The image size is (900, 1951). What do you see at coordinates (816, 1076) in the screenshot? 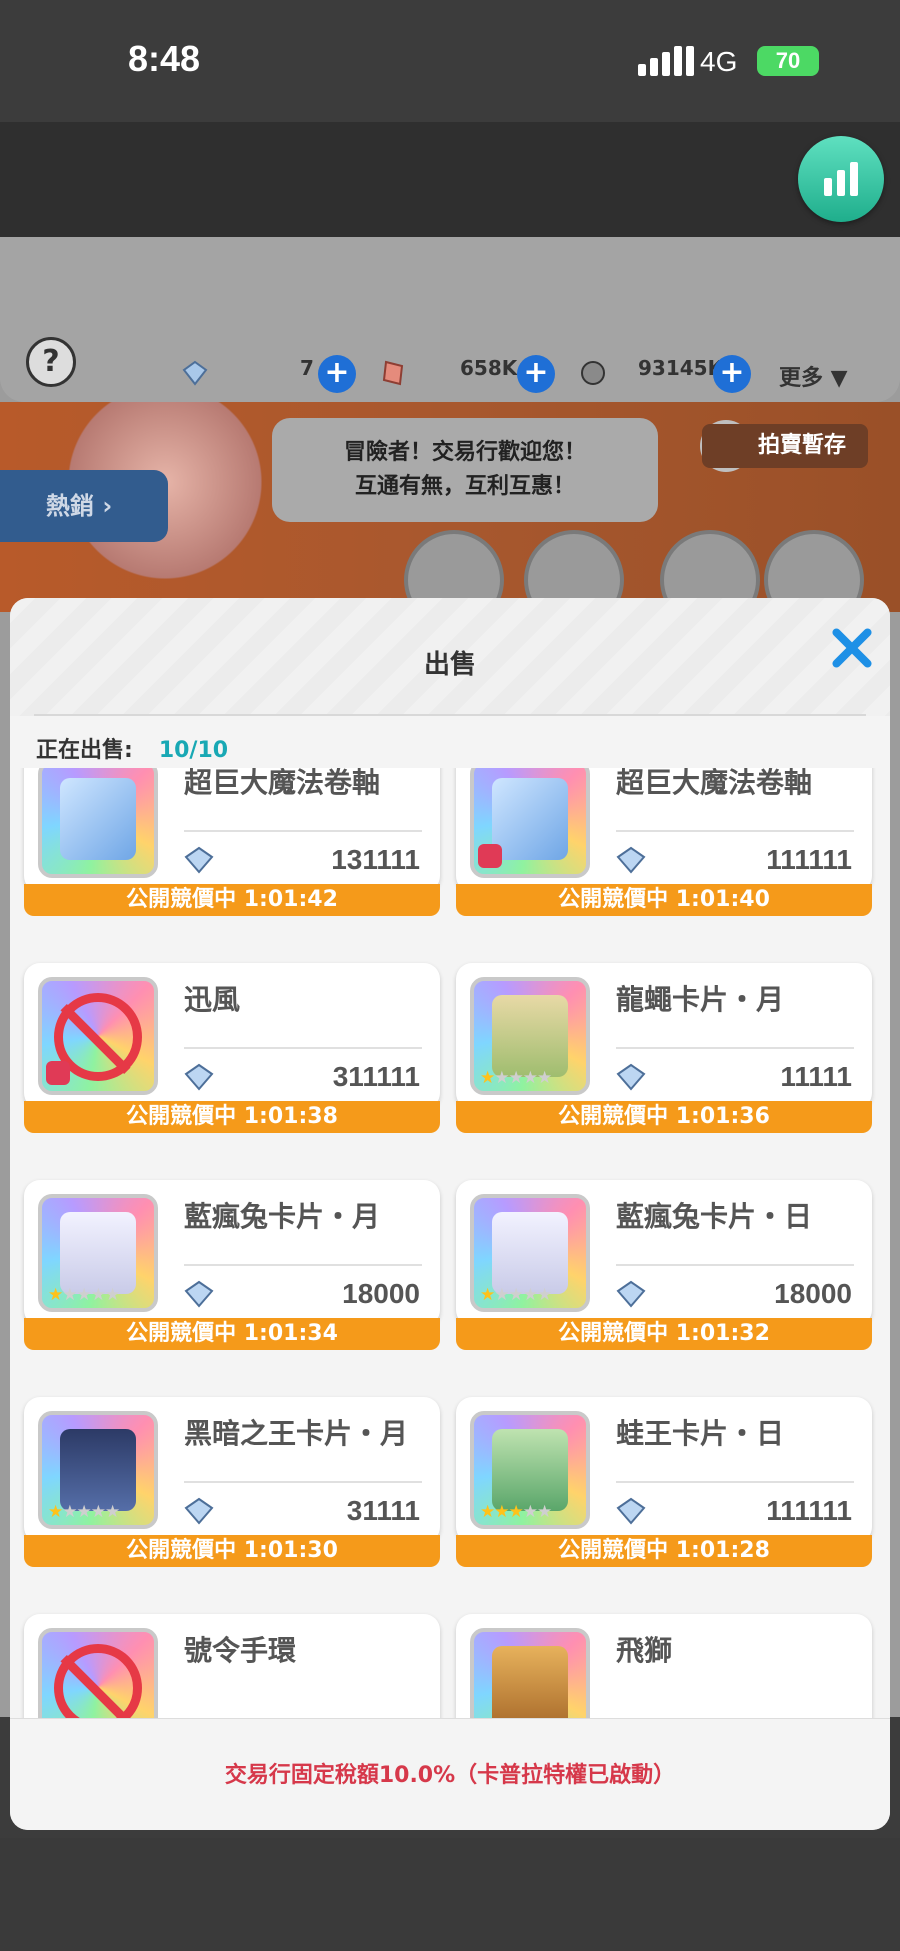
I see `item-price: 11111` at bounding box center [816, 1076].